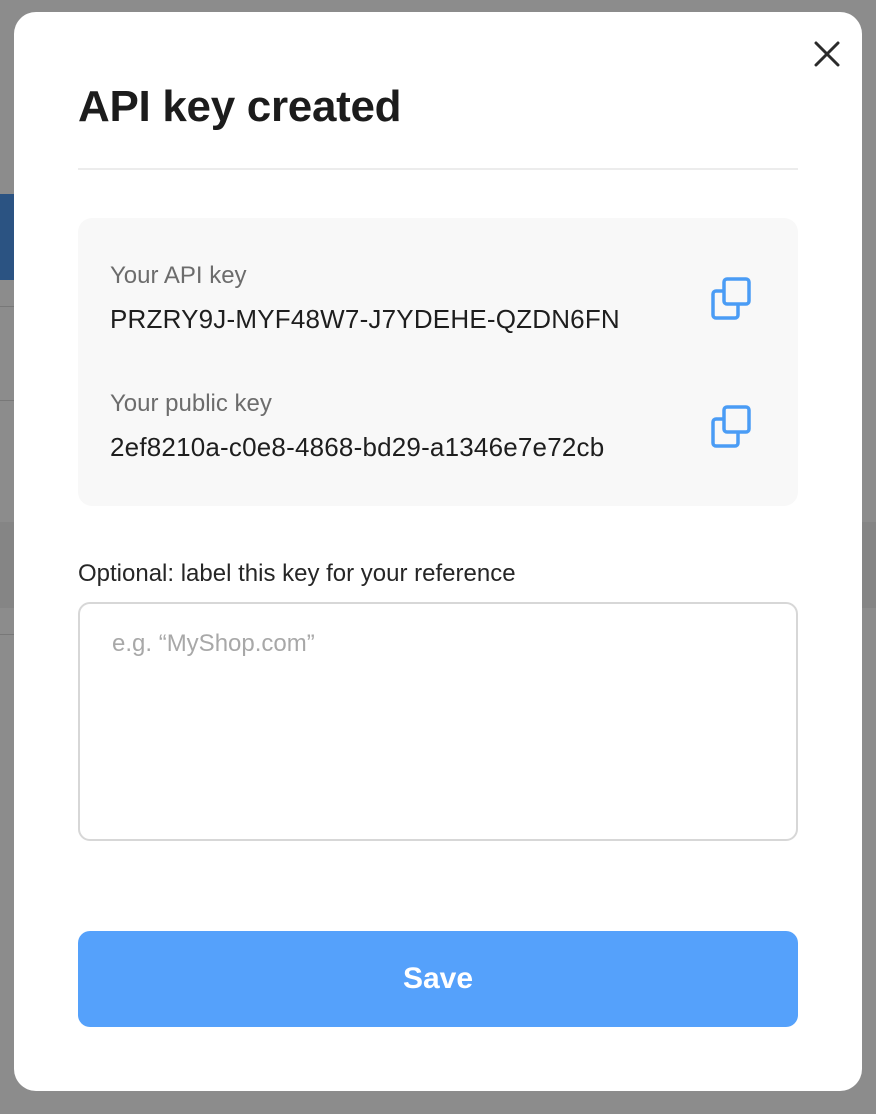 This screenshot has height=1114, width=876. I want to click on close-button, so click(827, 54).